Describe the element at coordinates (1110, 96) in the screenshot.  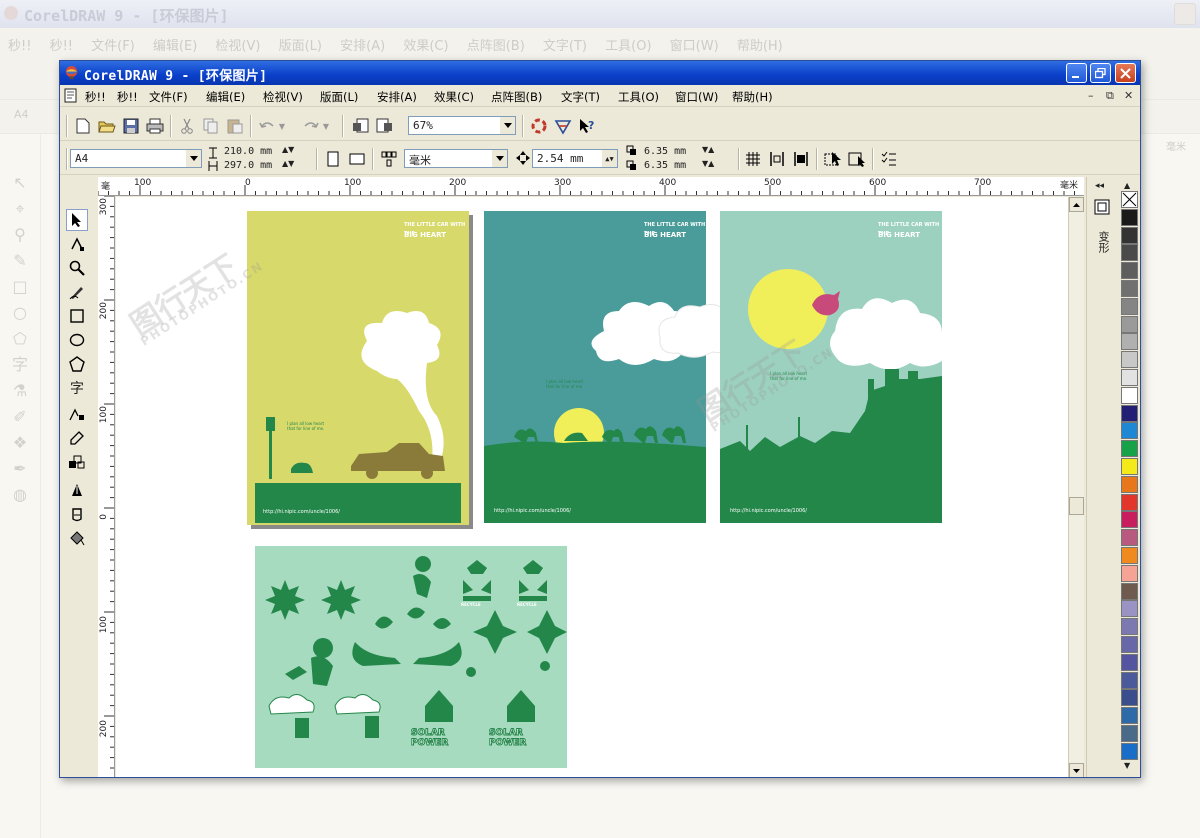
I see `doc-restore-icon: ⧉` at that location.